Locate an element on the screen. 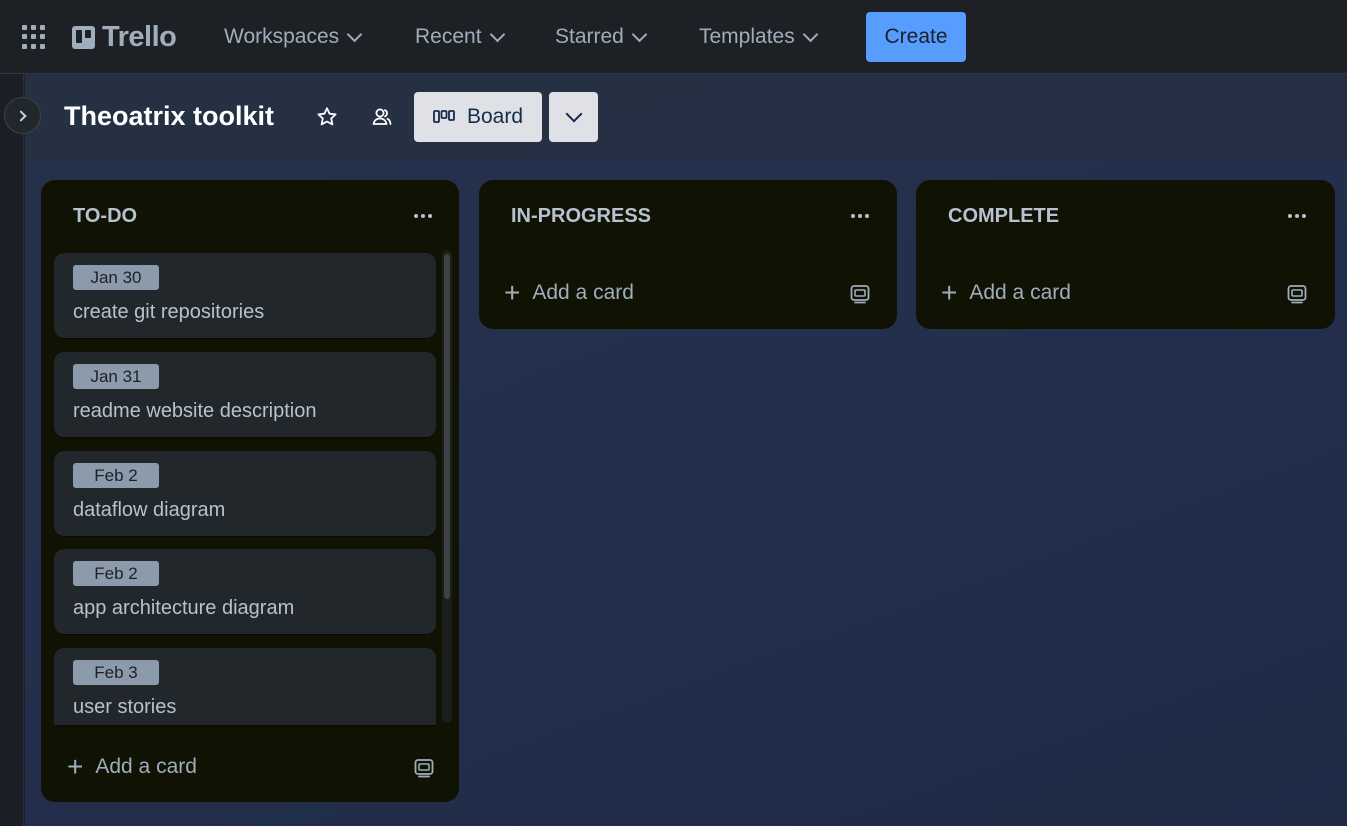 The height and width of the screenshot is (826, 1347). list-title: IN-PROGRESS is located at coordinates (581, 216).